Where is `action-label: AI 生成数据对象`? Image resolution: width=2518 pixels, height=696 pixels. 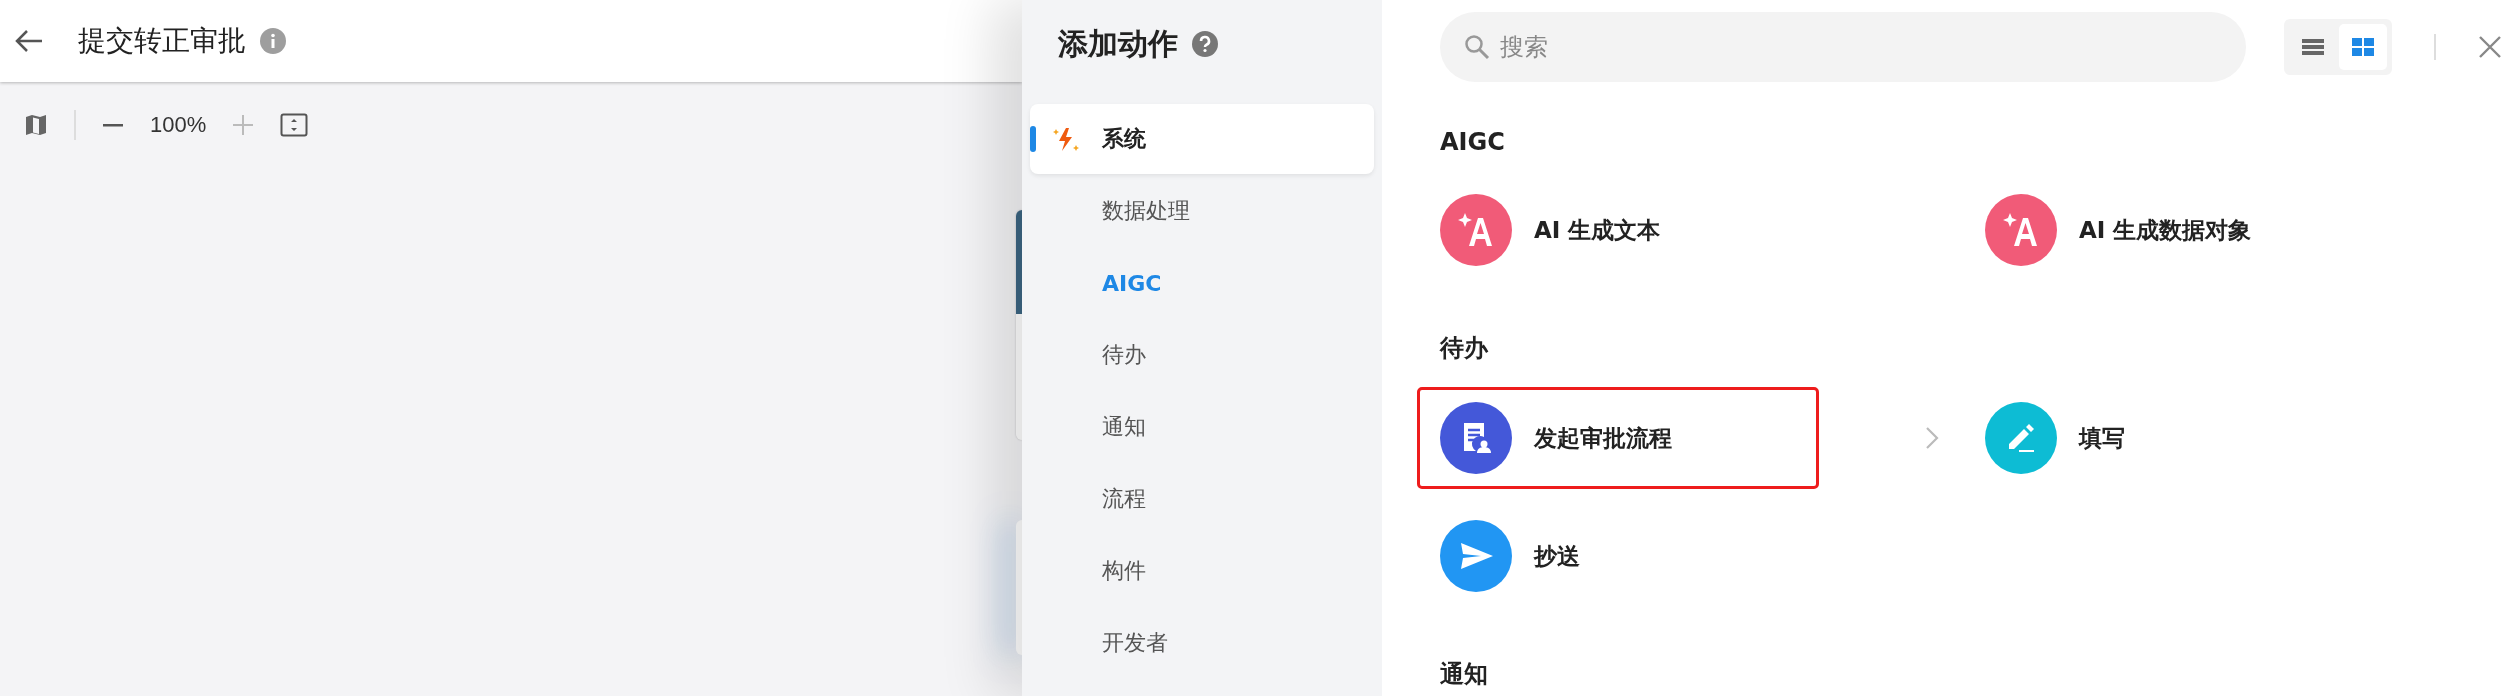
action-label: AI 生成数据对象 is located at coordinates (2165, 230).